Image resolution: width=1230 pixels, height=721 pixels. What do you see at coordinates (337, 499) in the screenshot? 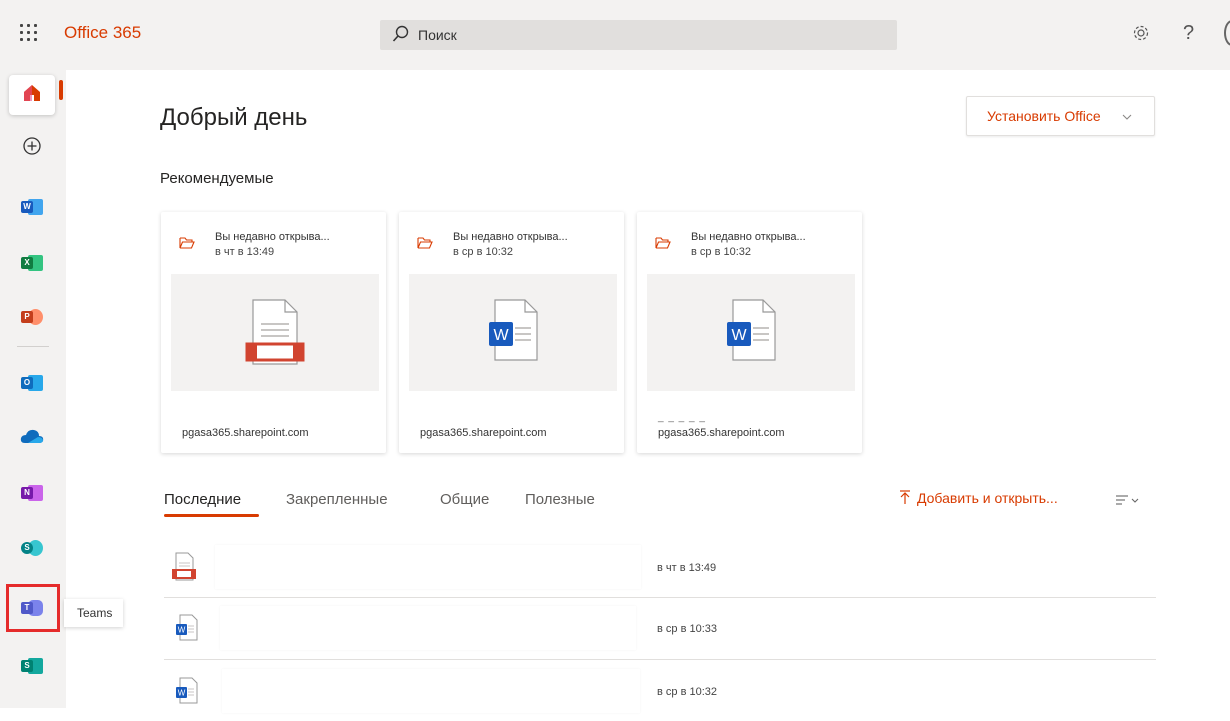
I see `tab-pinned: Закрепленные` at bounding box center [337, 499].